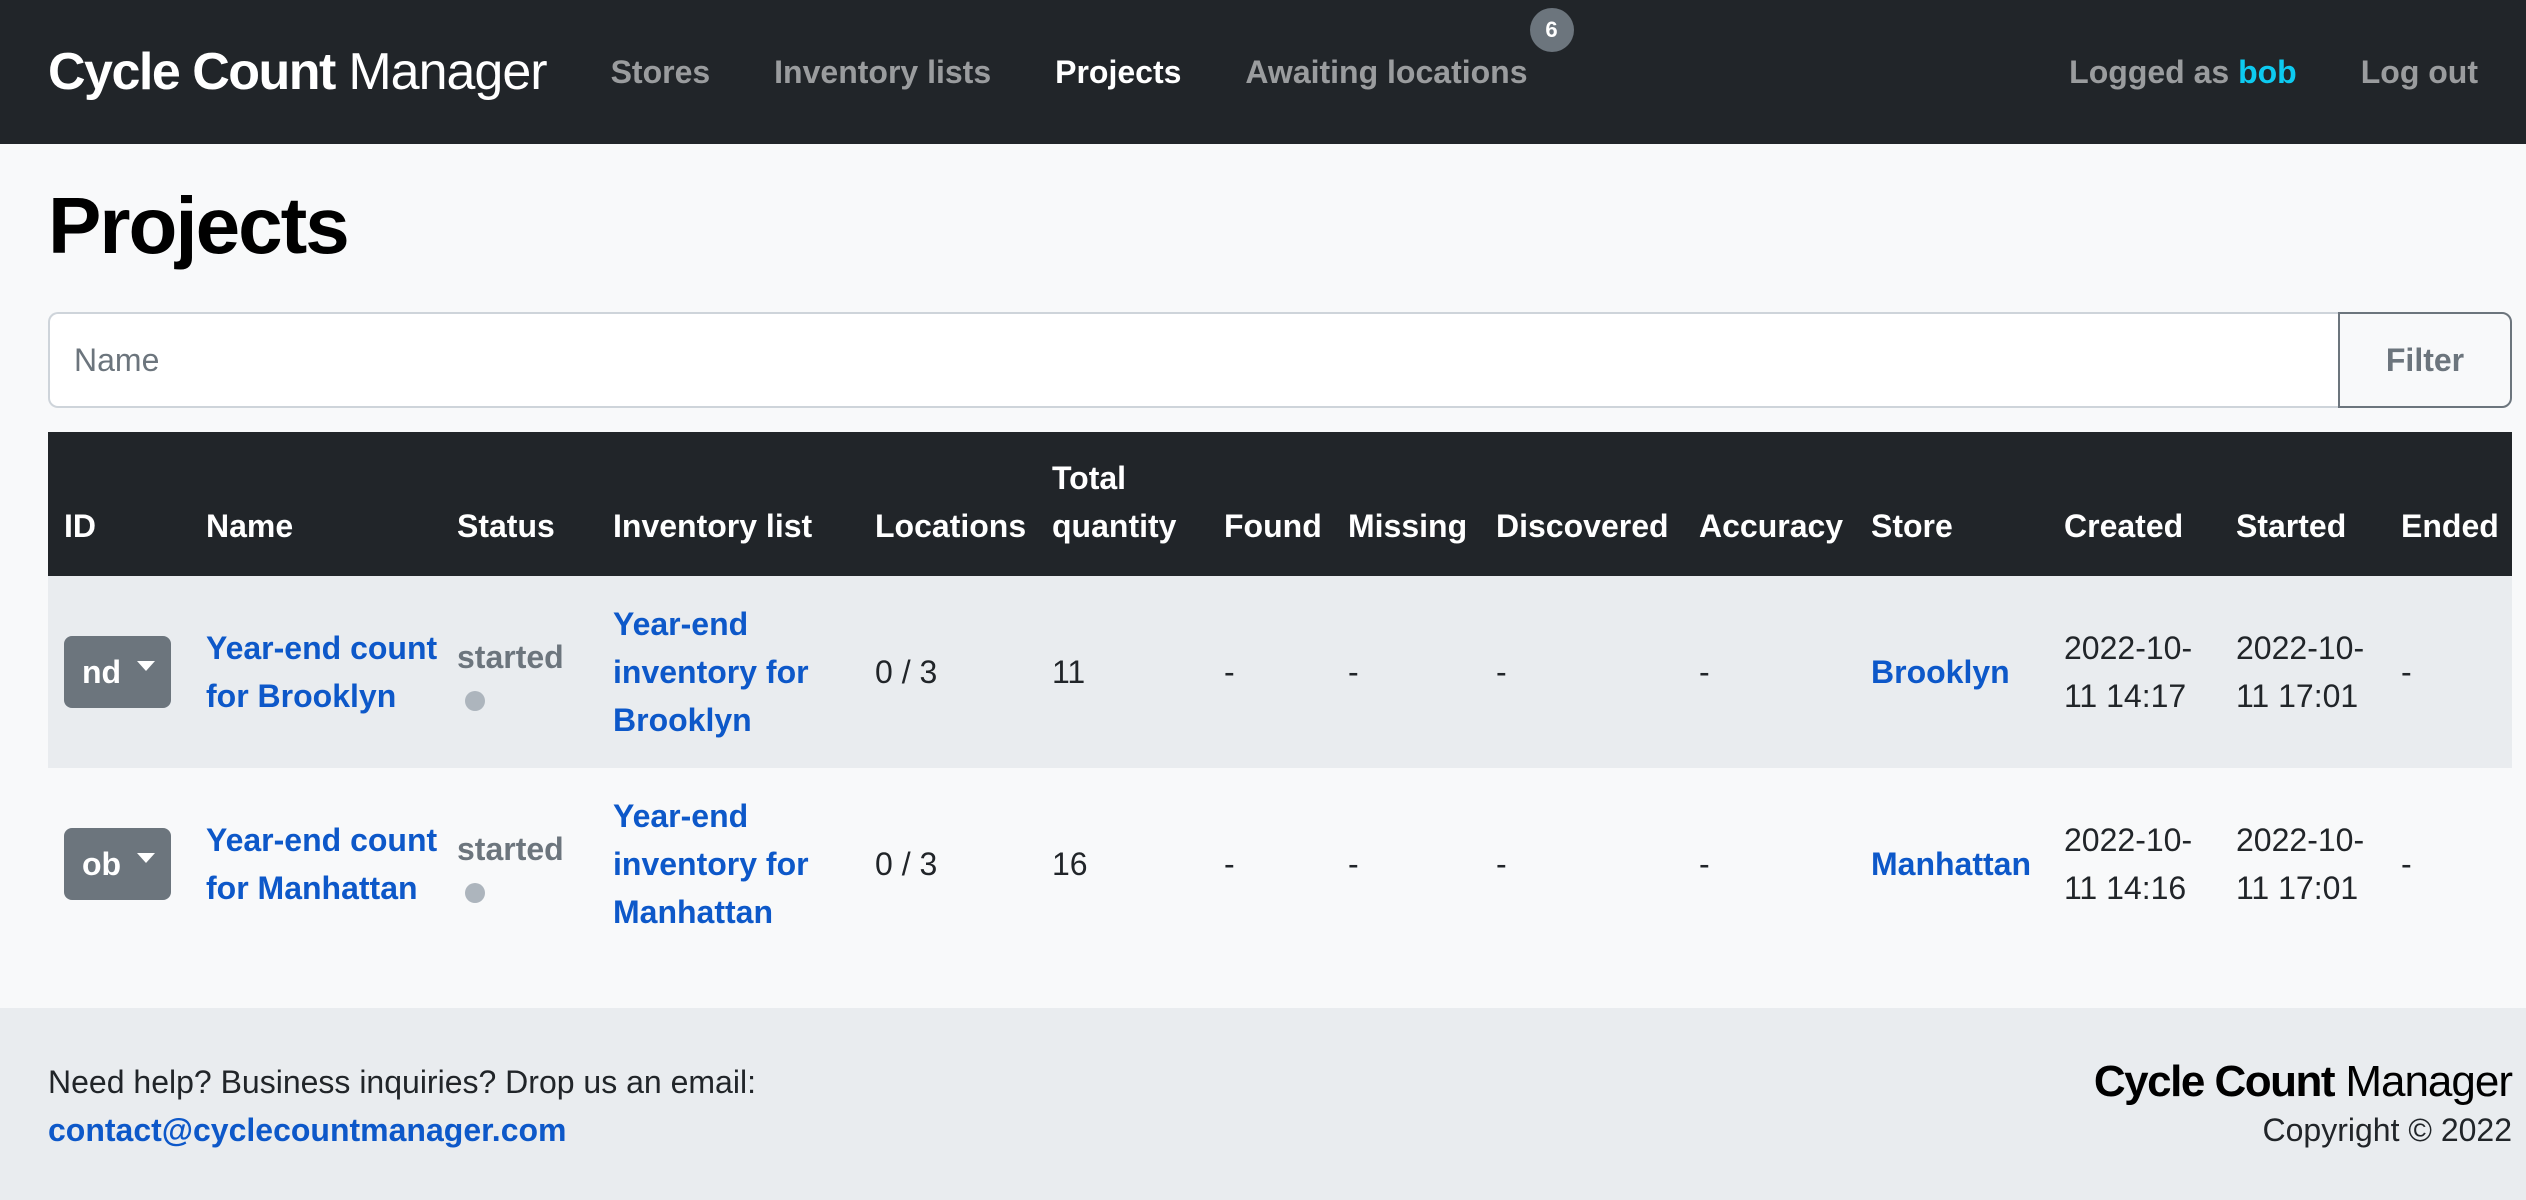 The image size is (2526, 1200). What do you see at coordinates (2387, 1130) in the screenshot?
I see `footer-copyright: Copyright © 2022` at bounding box center [2387, 1130].